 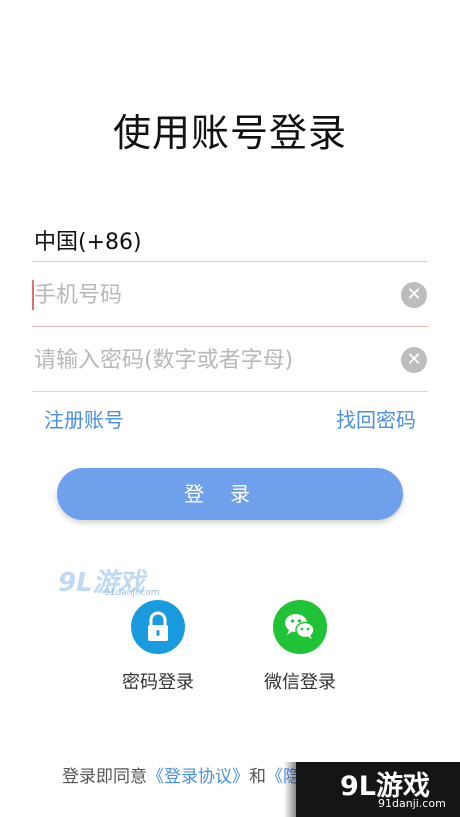 I want to click on country-code-selector: 中国(+86), so click(x=88, y=240).